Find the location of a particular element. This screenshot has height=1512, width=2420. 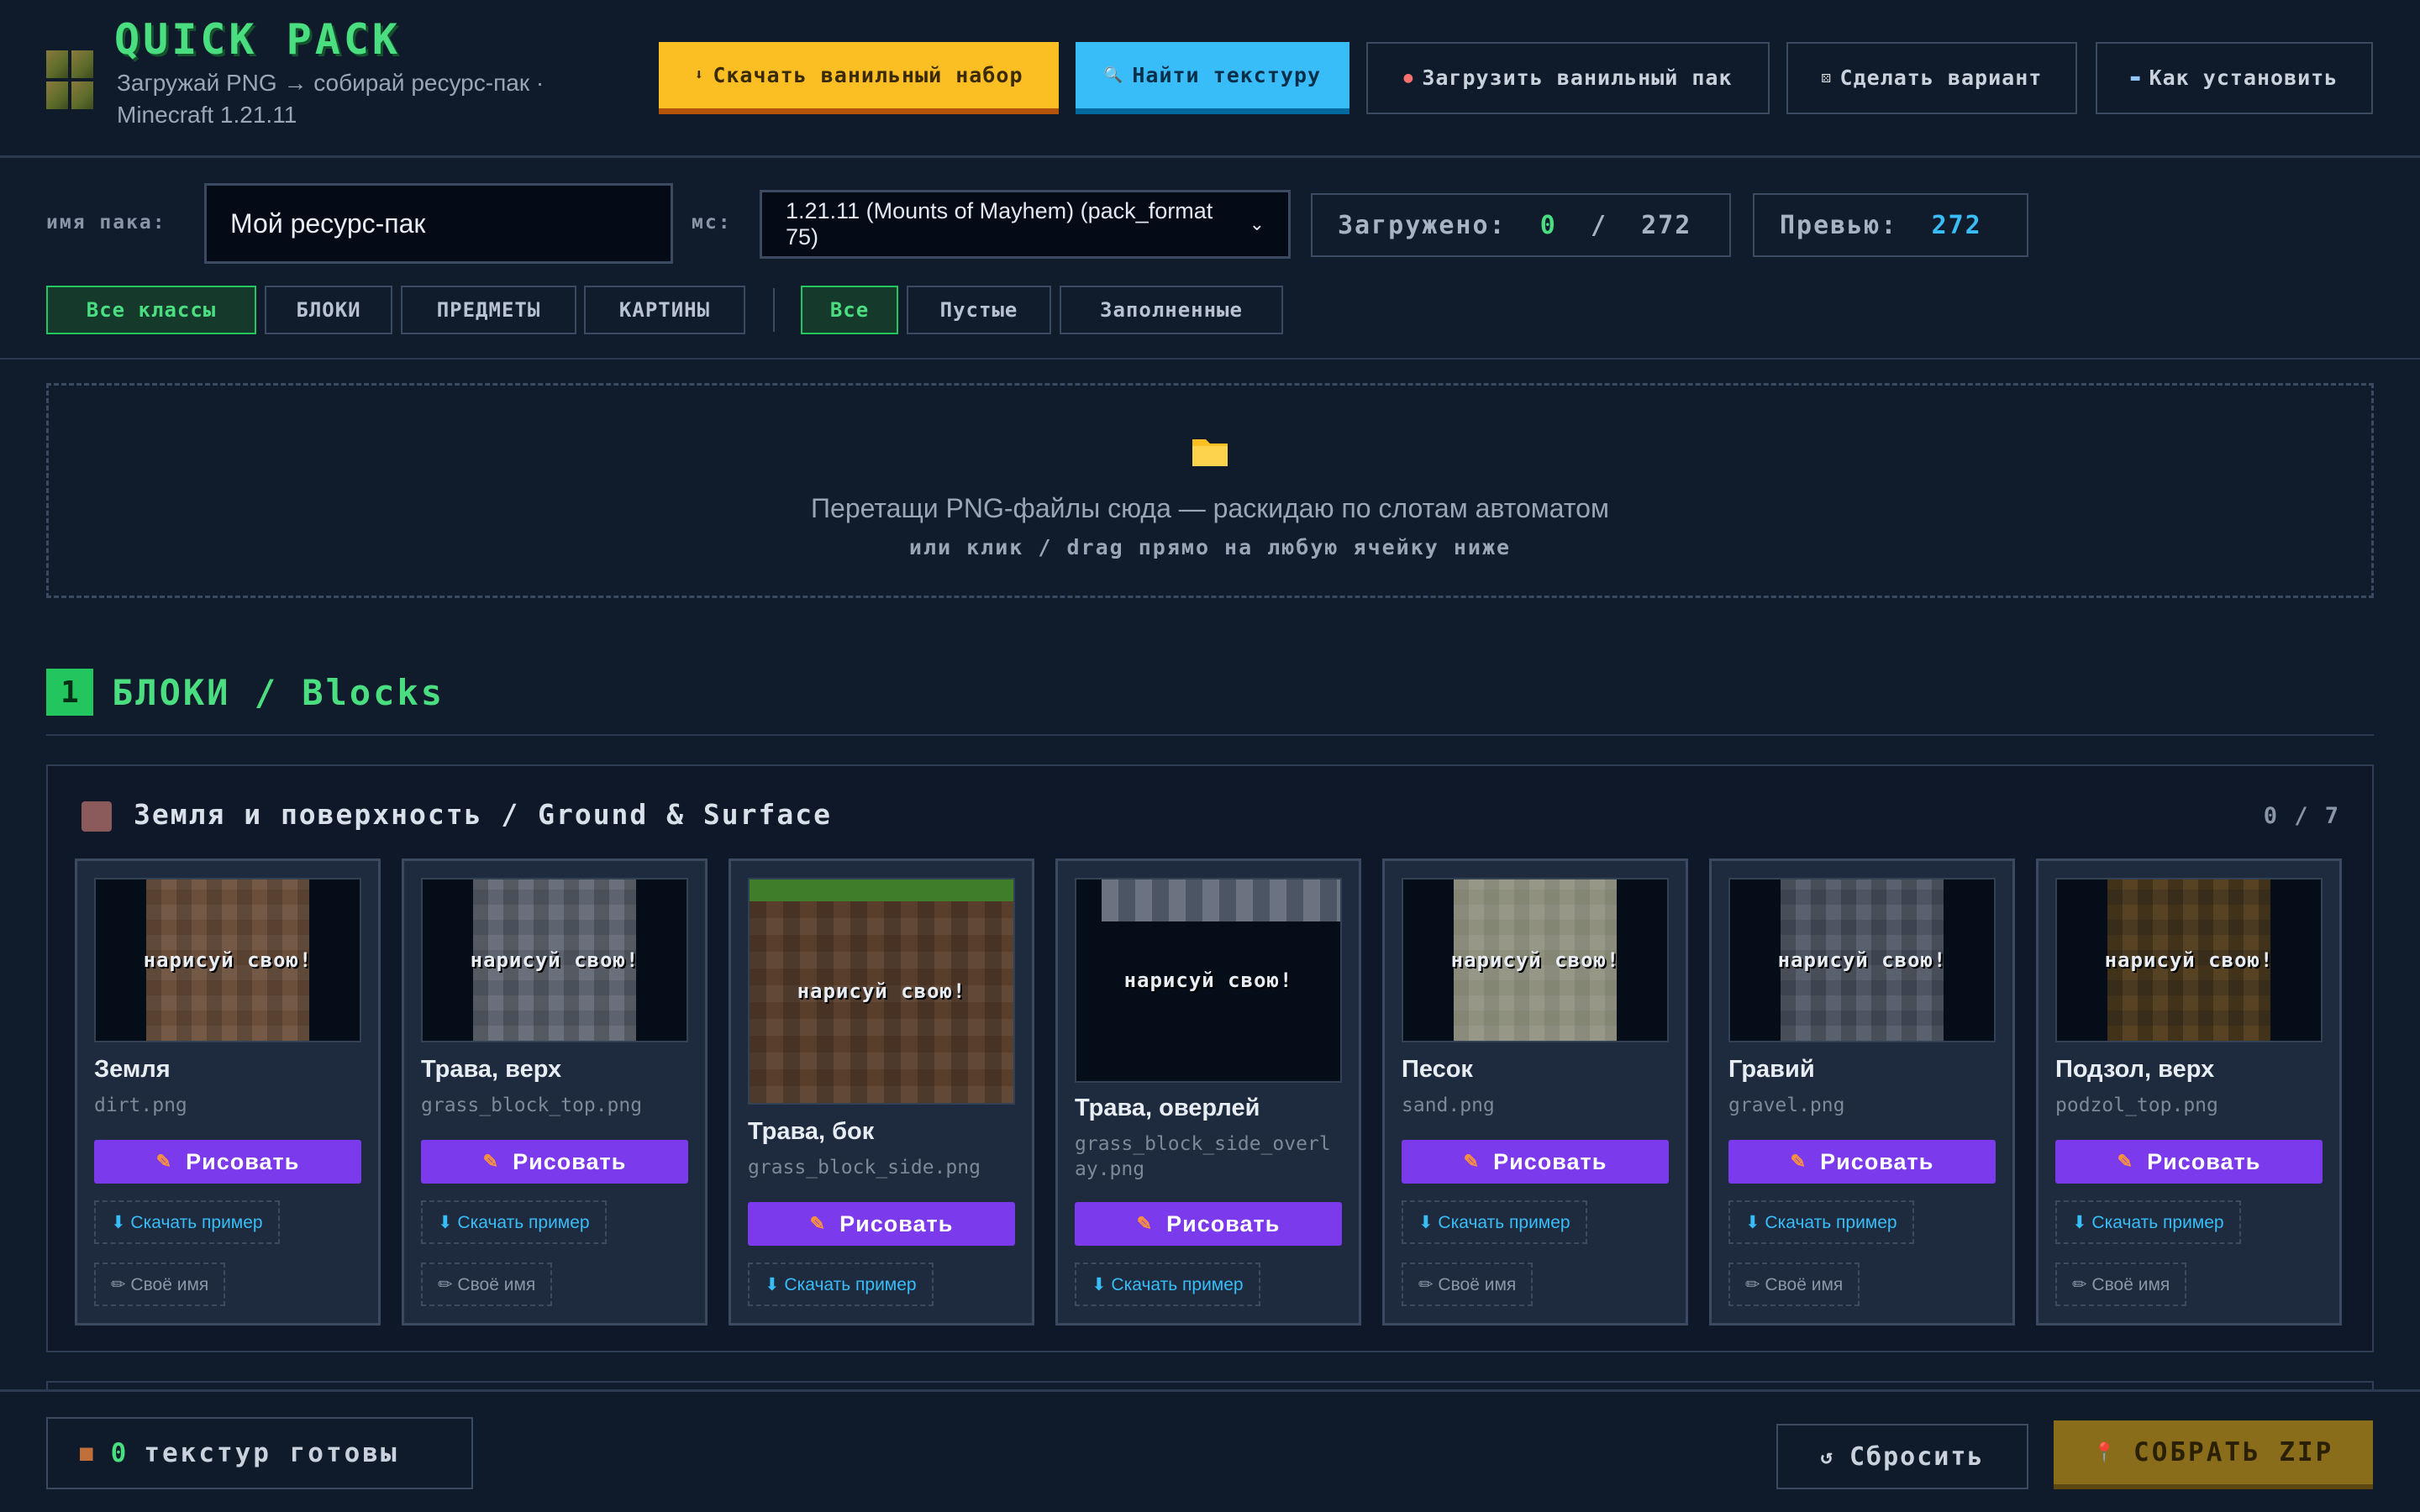

preview-count: 272 is located at coordinates (1956, 225).